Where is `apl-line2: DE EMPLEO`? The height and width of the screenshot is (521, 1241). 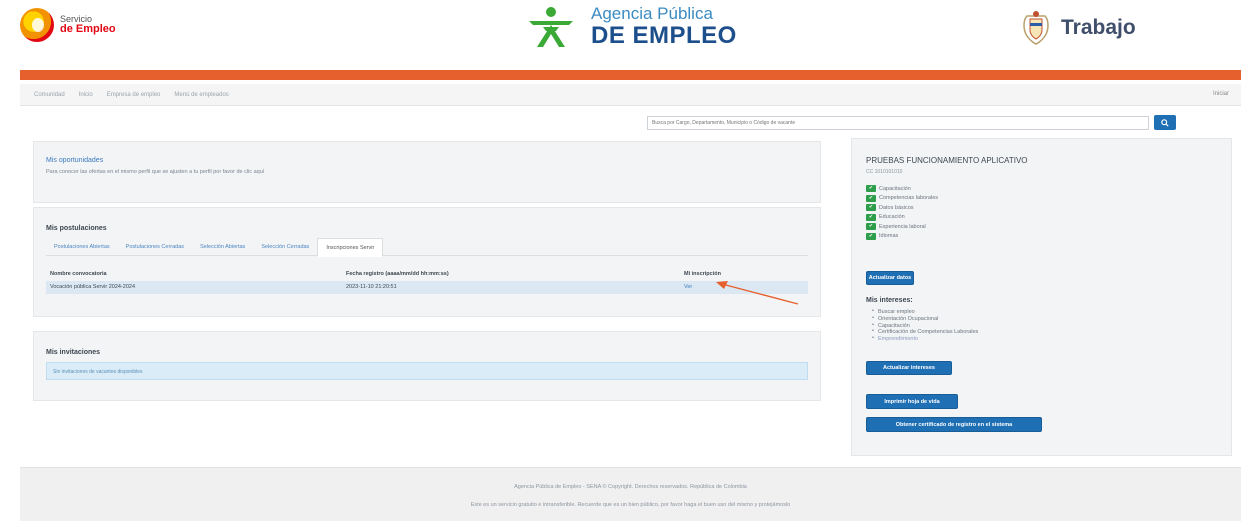
apl-line2: DE EMPLEO is located at coordinates (664, 36).